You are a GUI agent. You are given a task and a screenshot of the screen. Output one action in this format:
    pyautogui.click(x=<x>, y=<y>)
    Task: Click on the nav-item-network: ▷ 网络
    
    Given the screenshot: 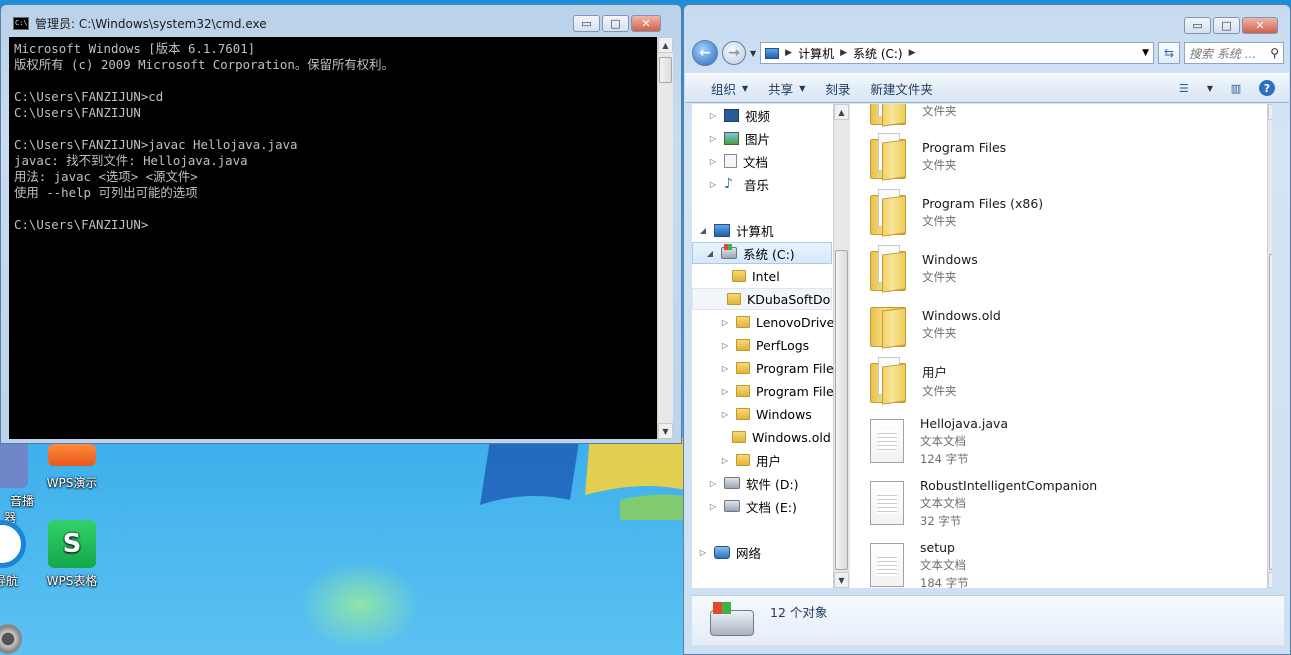 What is the action you would take?
    pyautogui.click(x=729, y=552)
    